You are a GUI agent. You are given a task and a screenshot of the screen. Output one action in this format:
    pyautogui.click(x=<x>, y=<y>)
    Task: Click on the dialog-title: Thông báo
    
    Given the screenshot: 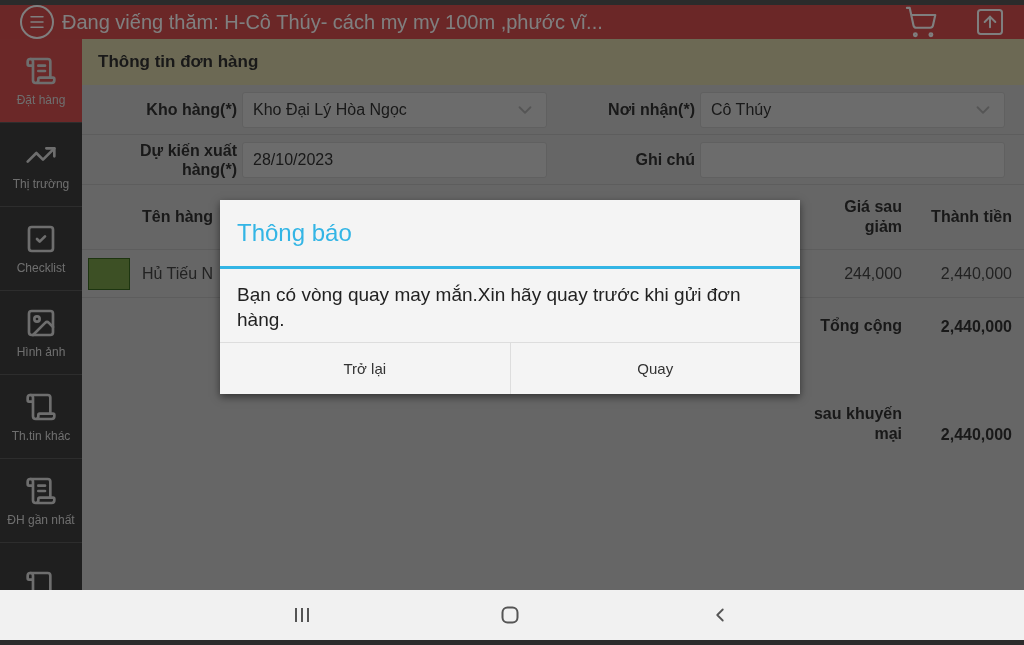 What is the action you would take?
    pyautogui.click(x=510, y=234)
    